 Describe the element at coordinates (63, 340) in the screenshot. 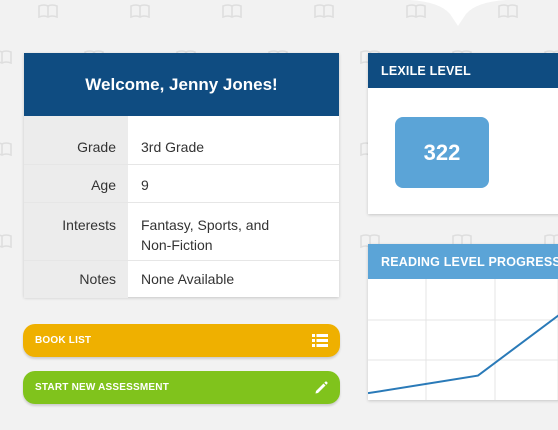

I see `book-list-label: BOOK LIST` at that location.